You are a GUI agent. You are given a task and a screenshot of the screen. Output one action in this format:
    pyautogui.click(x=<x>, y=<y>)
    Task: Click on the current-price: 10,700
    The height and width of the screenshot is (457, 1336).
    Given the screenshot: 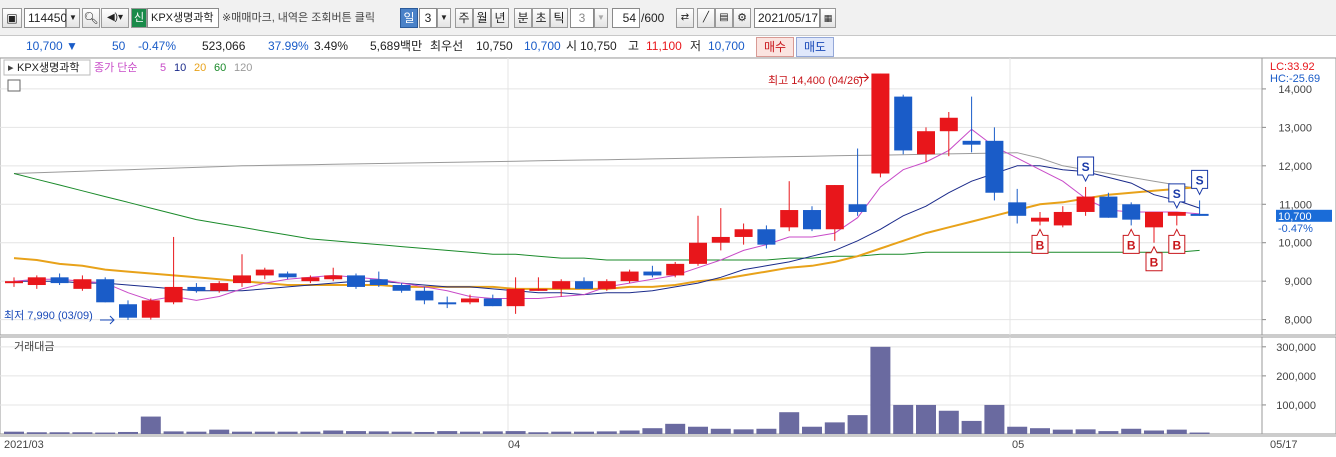 What is the action you would take?
    pyautogui.click(x=44, y=46)
    